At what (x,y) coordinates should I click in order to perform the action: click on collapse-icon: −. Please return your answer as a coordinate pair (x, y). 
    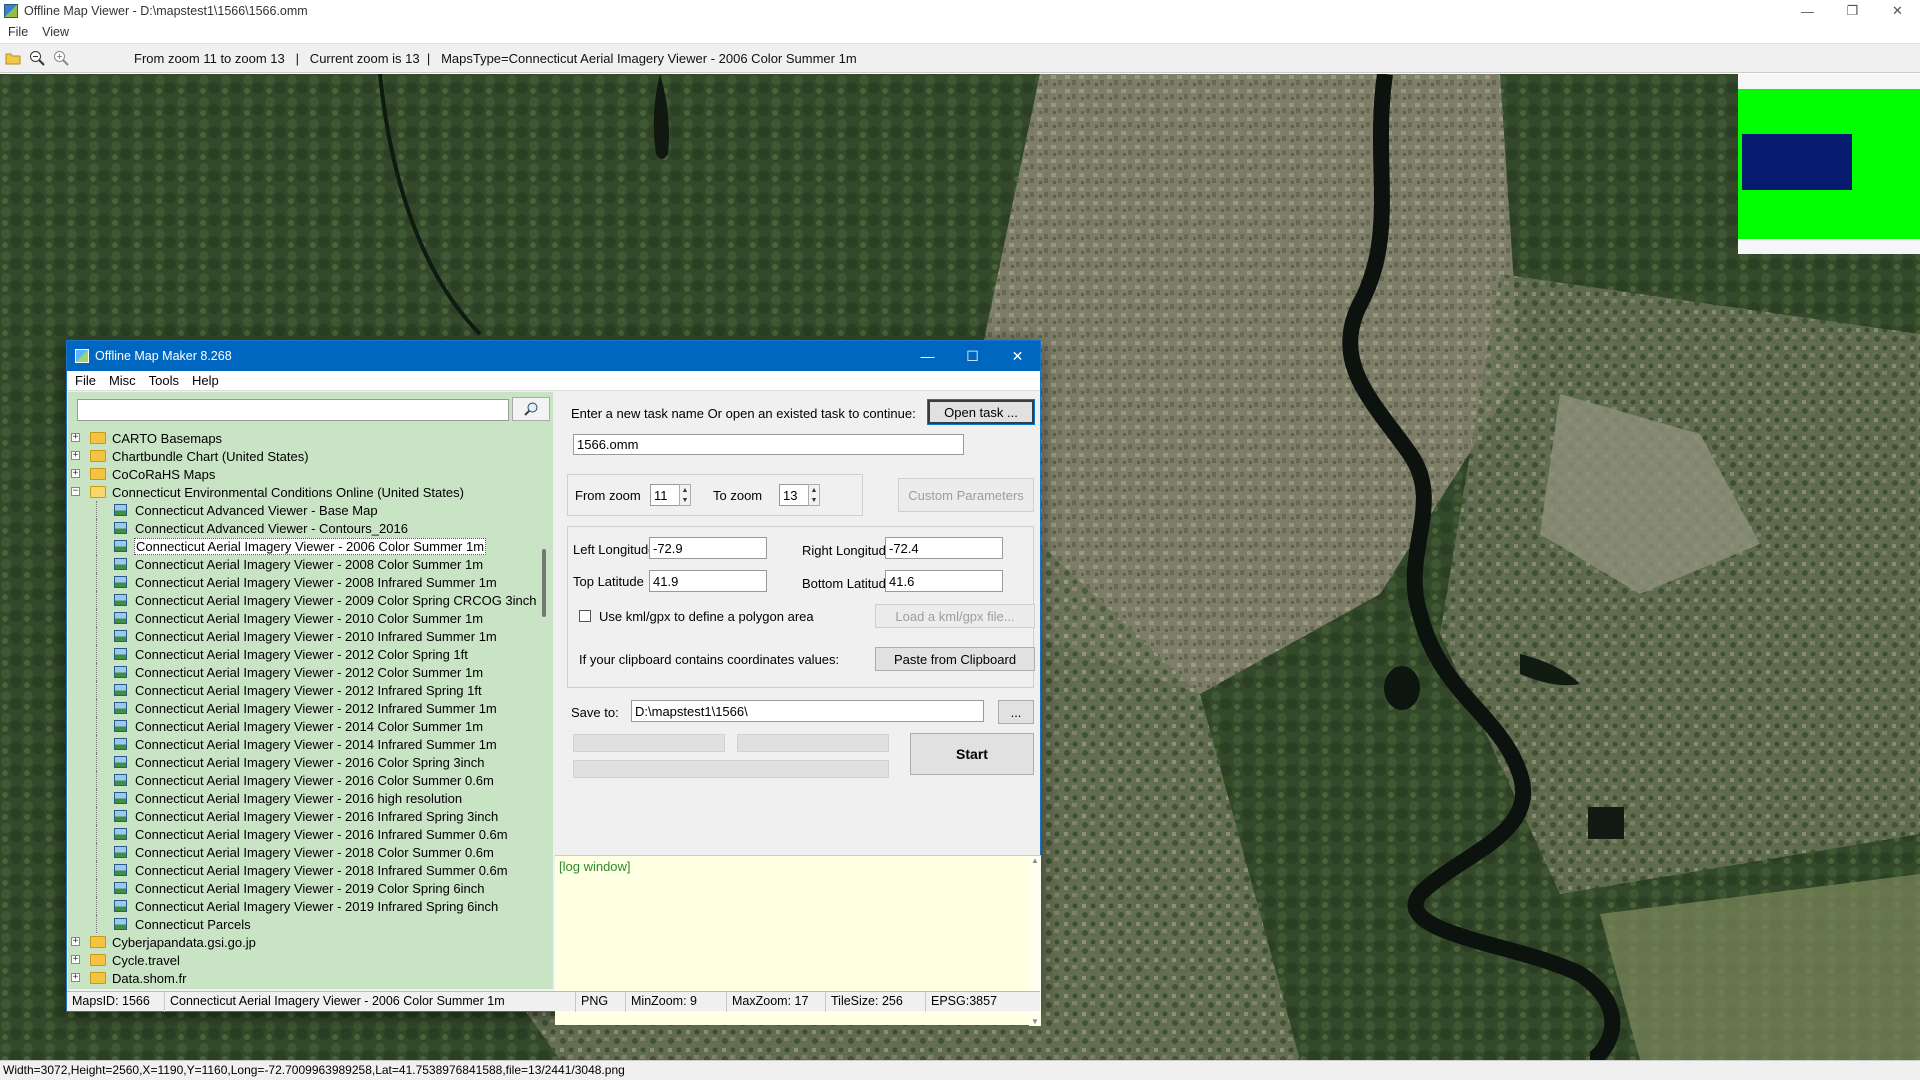
    Looking at the image, I should click on (75, 491).